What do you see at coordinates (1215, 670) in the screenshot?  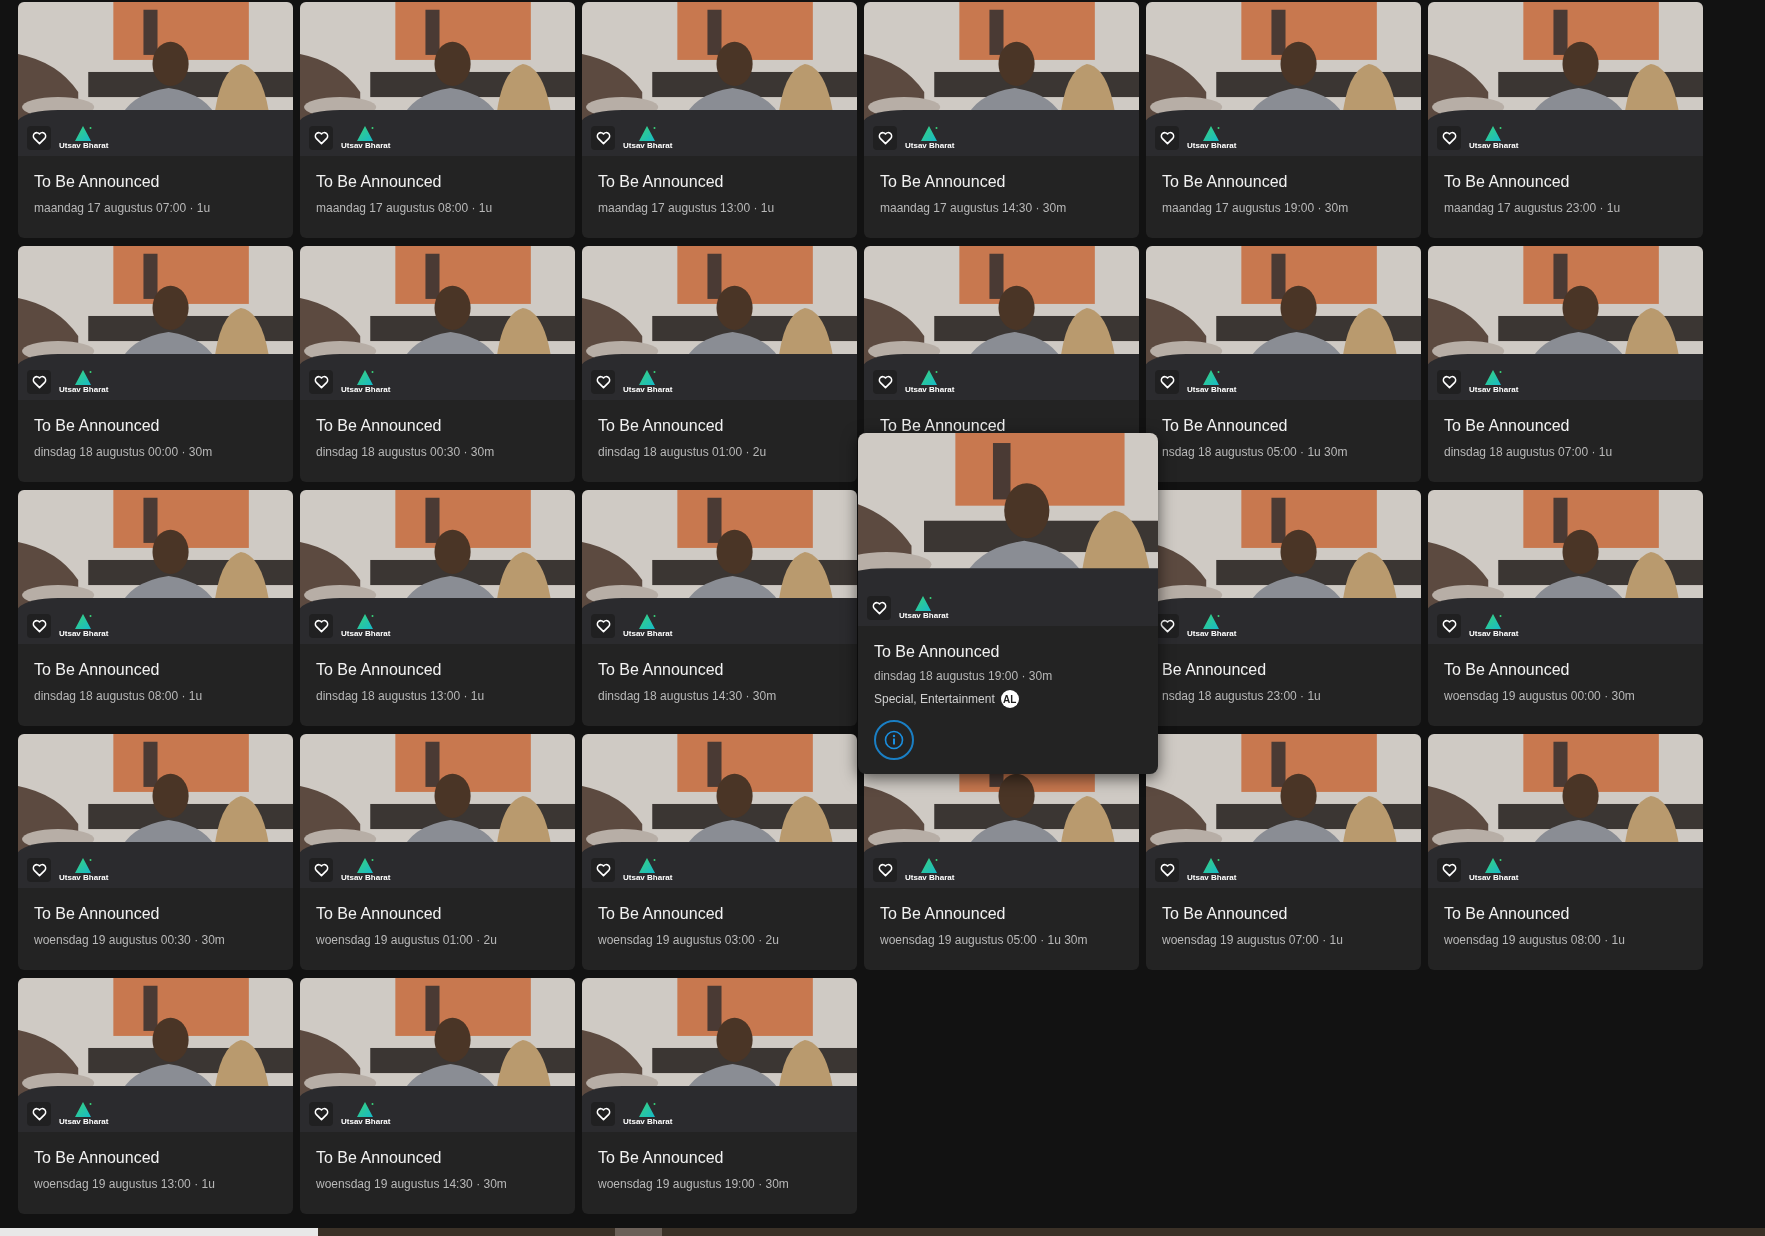 I see `program-title: Be Announced` at bounding box center [1215, 670].